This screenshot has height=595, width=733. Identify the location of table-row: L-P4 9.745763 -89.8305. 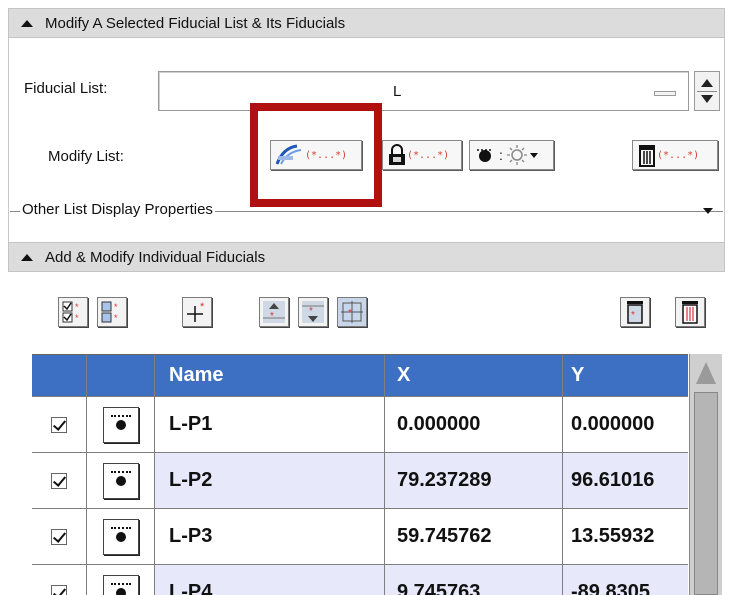
(360, 580).